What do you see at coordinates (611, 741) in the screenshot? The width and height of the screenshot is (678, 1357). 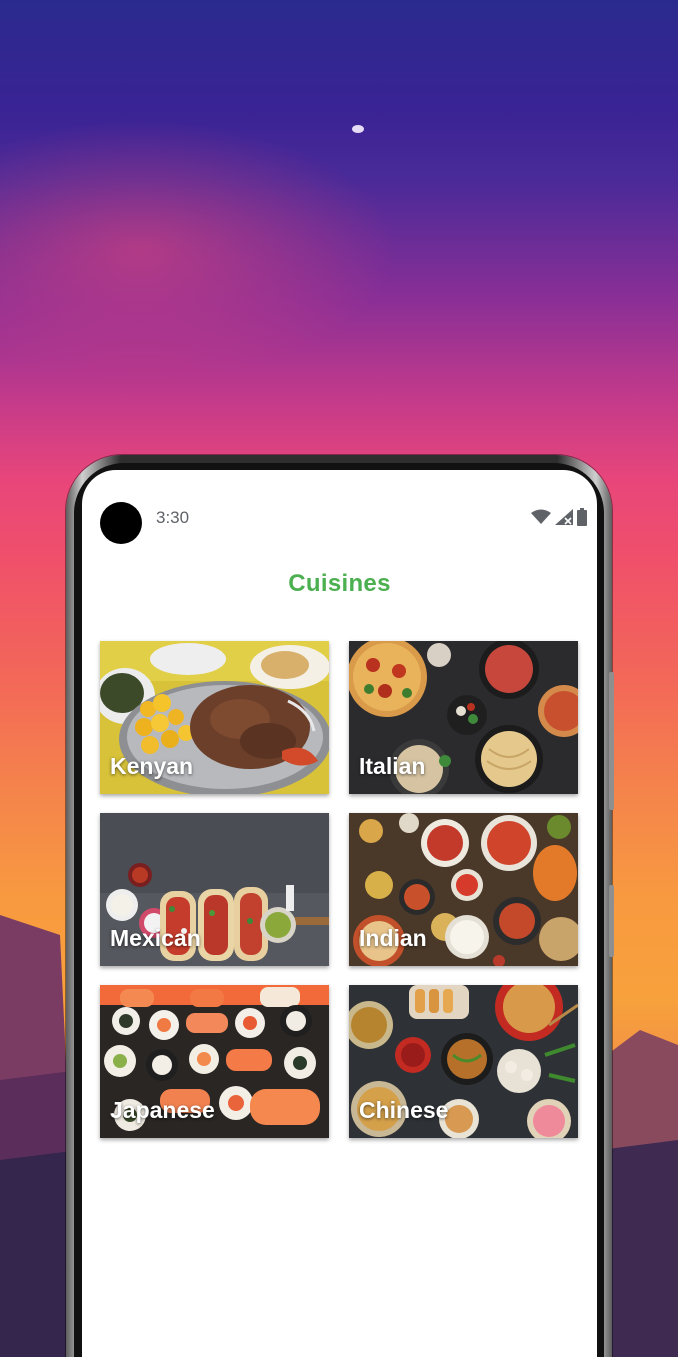 I see `volume-button` at bounding box center [611, 741].